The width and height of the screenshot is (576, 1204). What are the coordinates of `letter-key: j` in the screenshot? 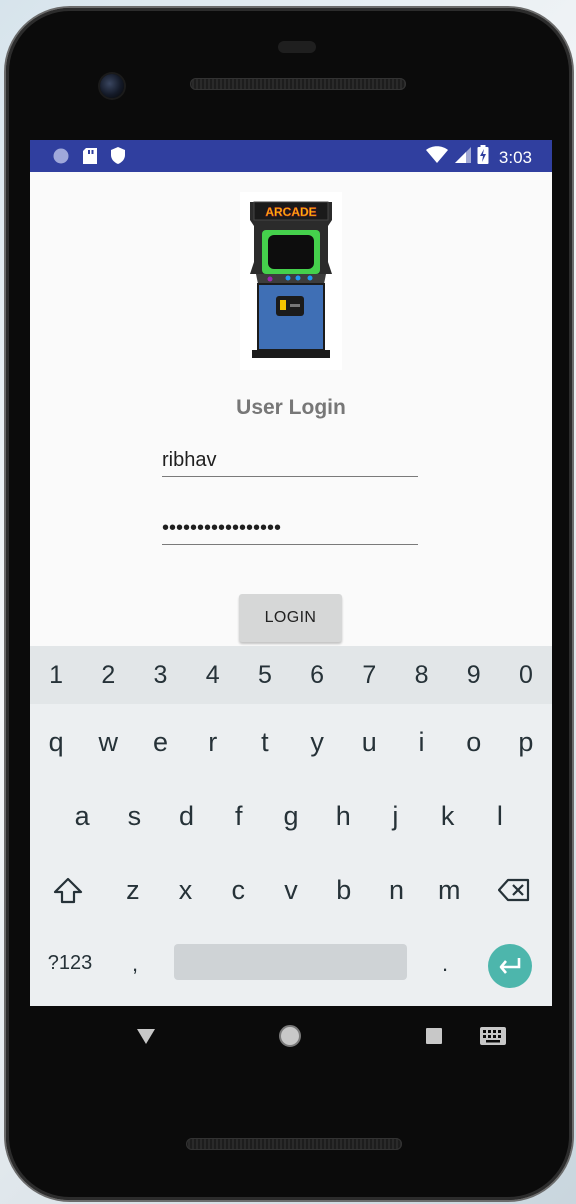 It's located at (395, 816).